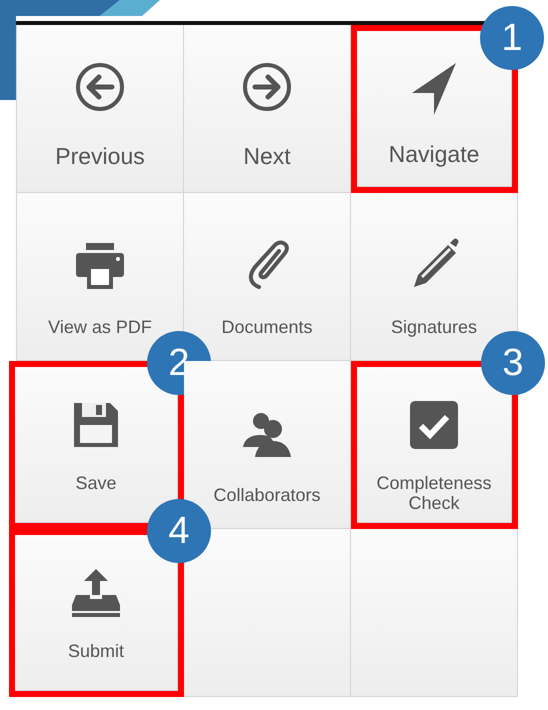 Image resolution: width=548 pixels, height=710 pixels. What do you see at coordinates (512, 38) in the screenshot?
I see `step-number: 1` at bounding box center [512, 38].